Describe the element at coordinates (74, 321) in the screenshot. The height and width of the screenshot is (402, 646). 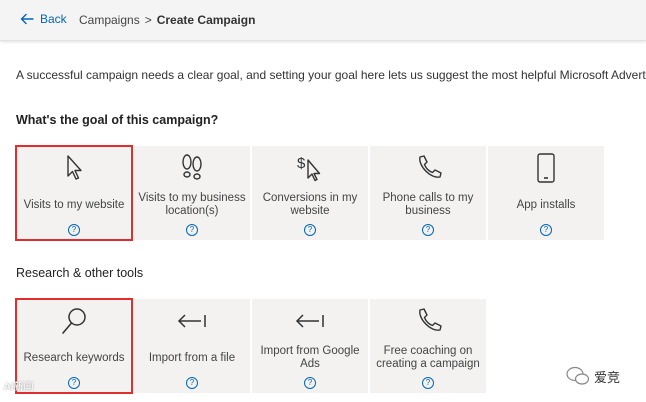
I see `search-icon` at that location.